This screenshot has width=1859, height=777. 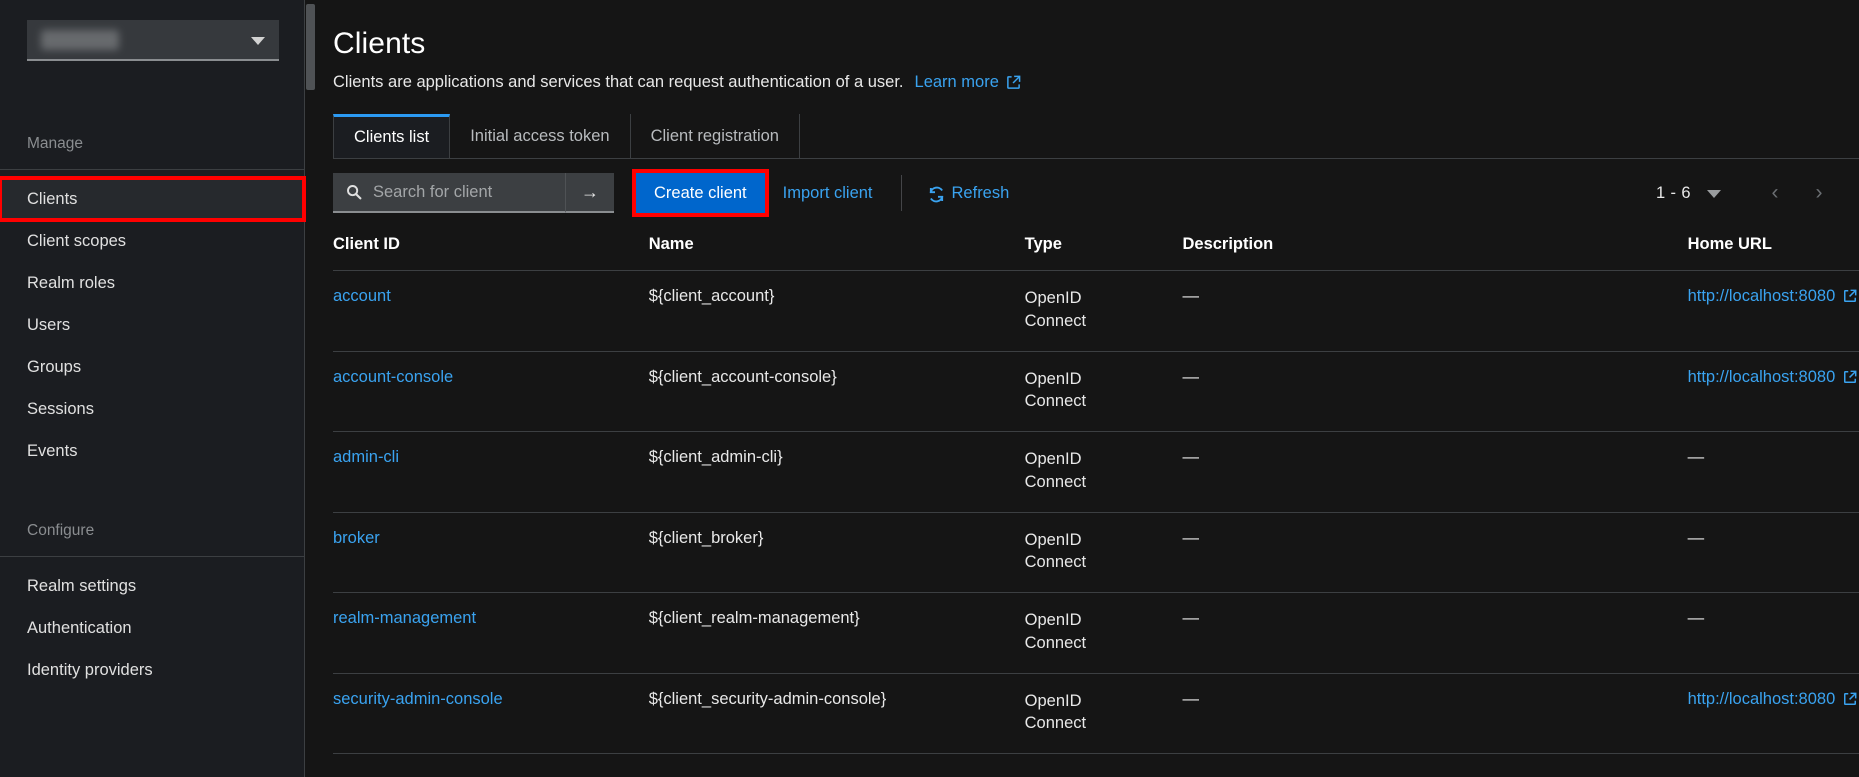 I want to click on pagination: 1 - 6 ‹ ›, so click(x=1748, y=193).